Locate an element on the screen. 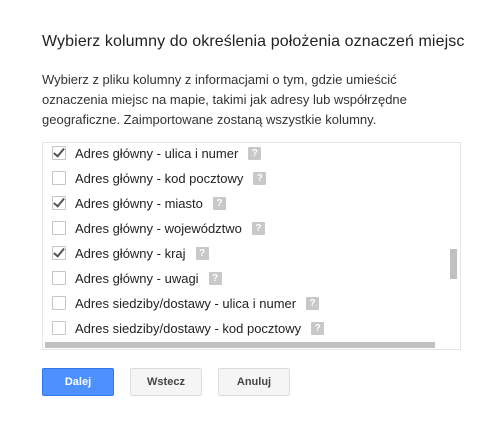 Image resolution: width=504 pixels, height=427 pixels. column-row: Adres siedziby/dostawy - kod pocztowy ? is located at coordinates (188, 328).